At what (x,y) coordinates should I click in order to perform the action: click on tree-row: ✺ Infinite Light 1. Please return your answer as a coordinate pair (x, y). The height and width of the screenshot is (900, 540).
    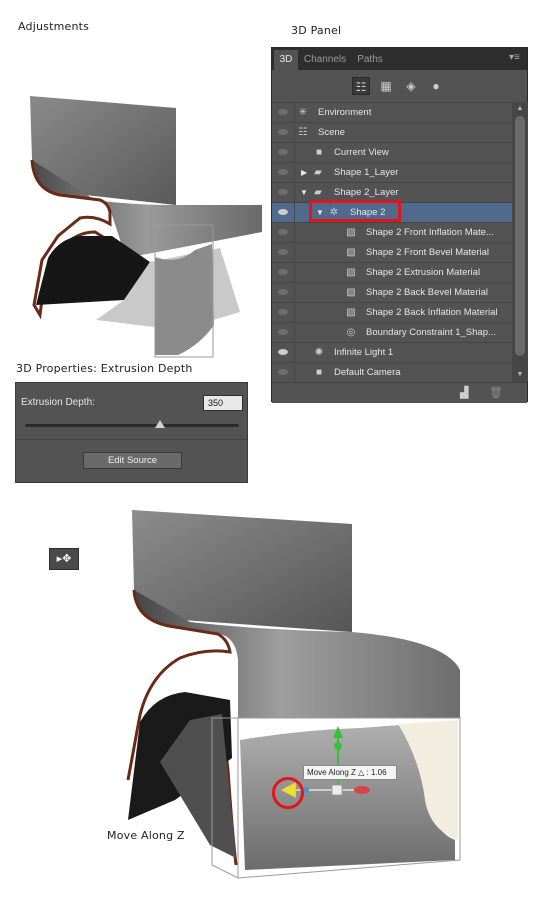
    Looking at the image, I should click on (392, 352).